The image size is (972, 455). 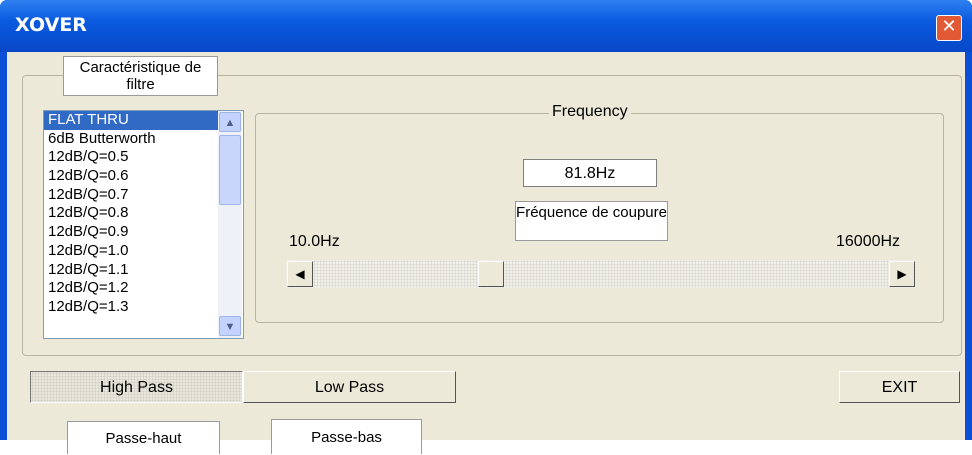 What do you see at coordinates (590, 112) in the screenshot?
I see `frequency-group-label: Frequency` at bounding box center [590, 112].